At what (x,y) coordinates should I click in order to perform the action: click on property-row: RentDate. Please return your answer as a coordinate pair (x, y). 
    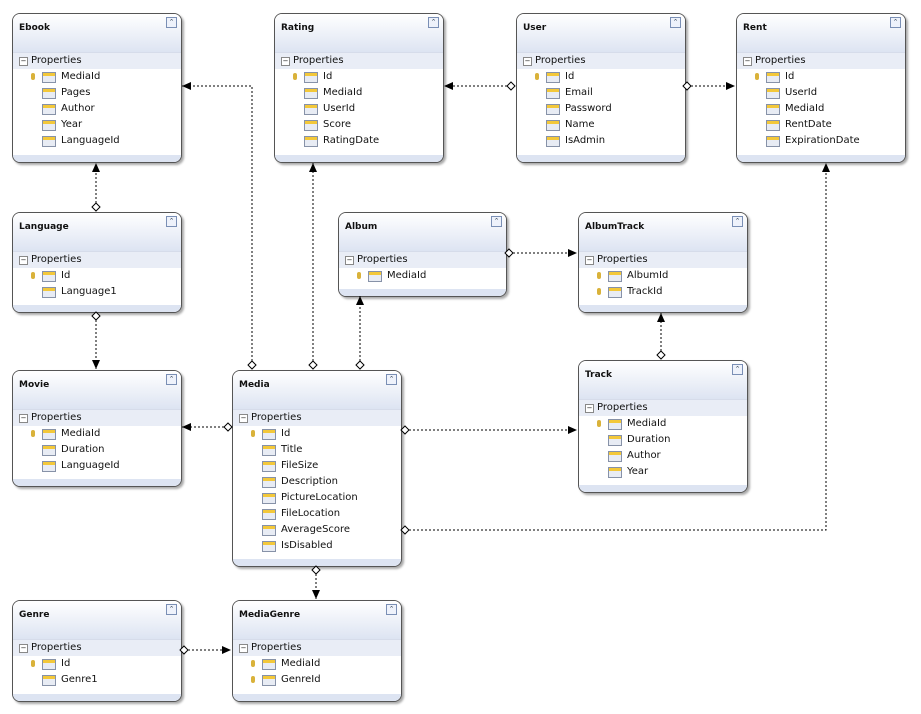
    Looking at the image, I should click on (821, 125).